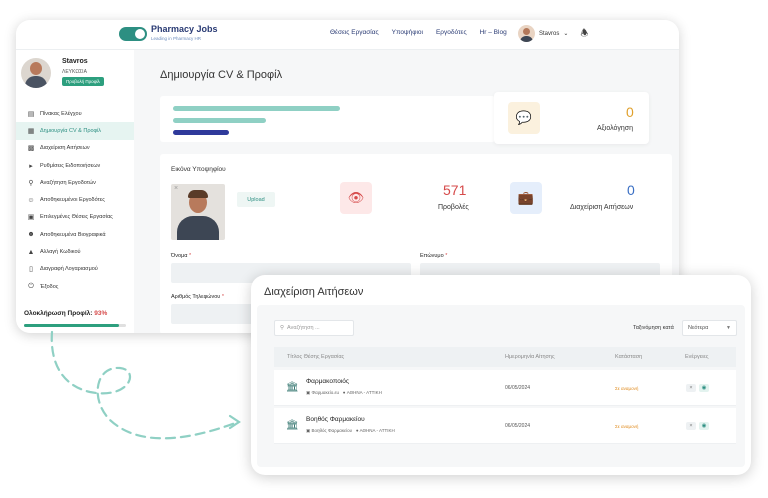  I want to click on sidebar-item-saved-cvs: ☻ Αποθηκευμένα Βιογραφικά, so click(75, 234).